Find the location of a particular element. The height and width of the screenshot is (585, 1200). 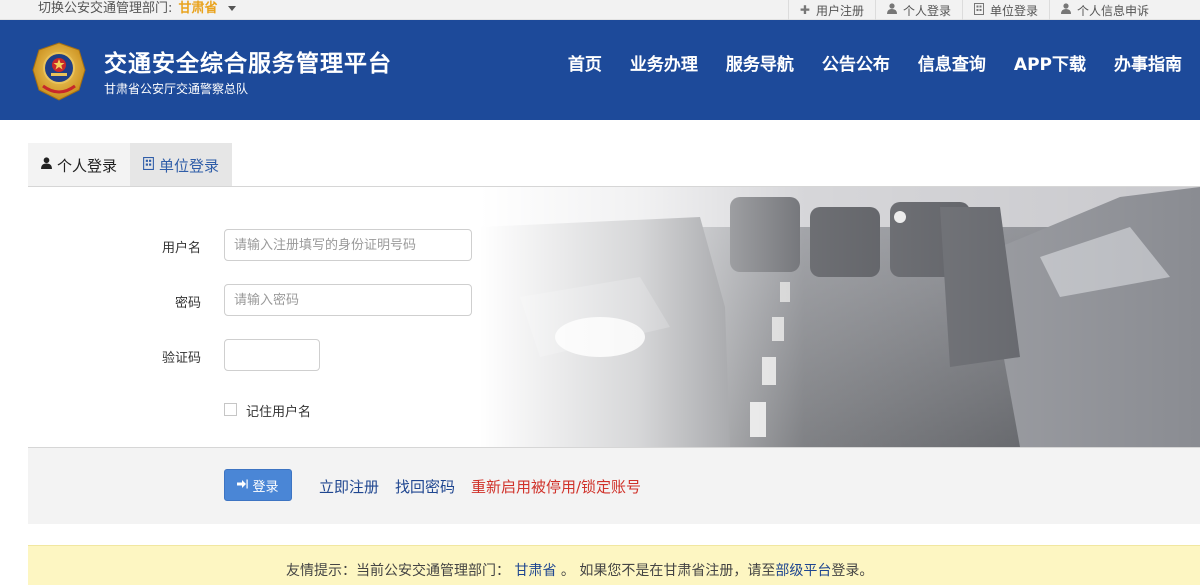

top-link-label: 单位登录 is located at coordinates (1013, 10).